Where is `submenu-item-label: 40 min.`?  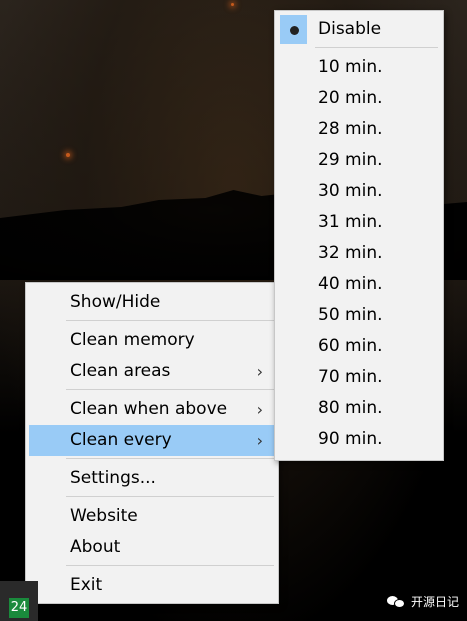 submenu-item-label: 40 min. is located at coordinates (350, 284).